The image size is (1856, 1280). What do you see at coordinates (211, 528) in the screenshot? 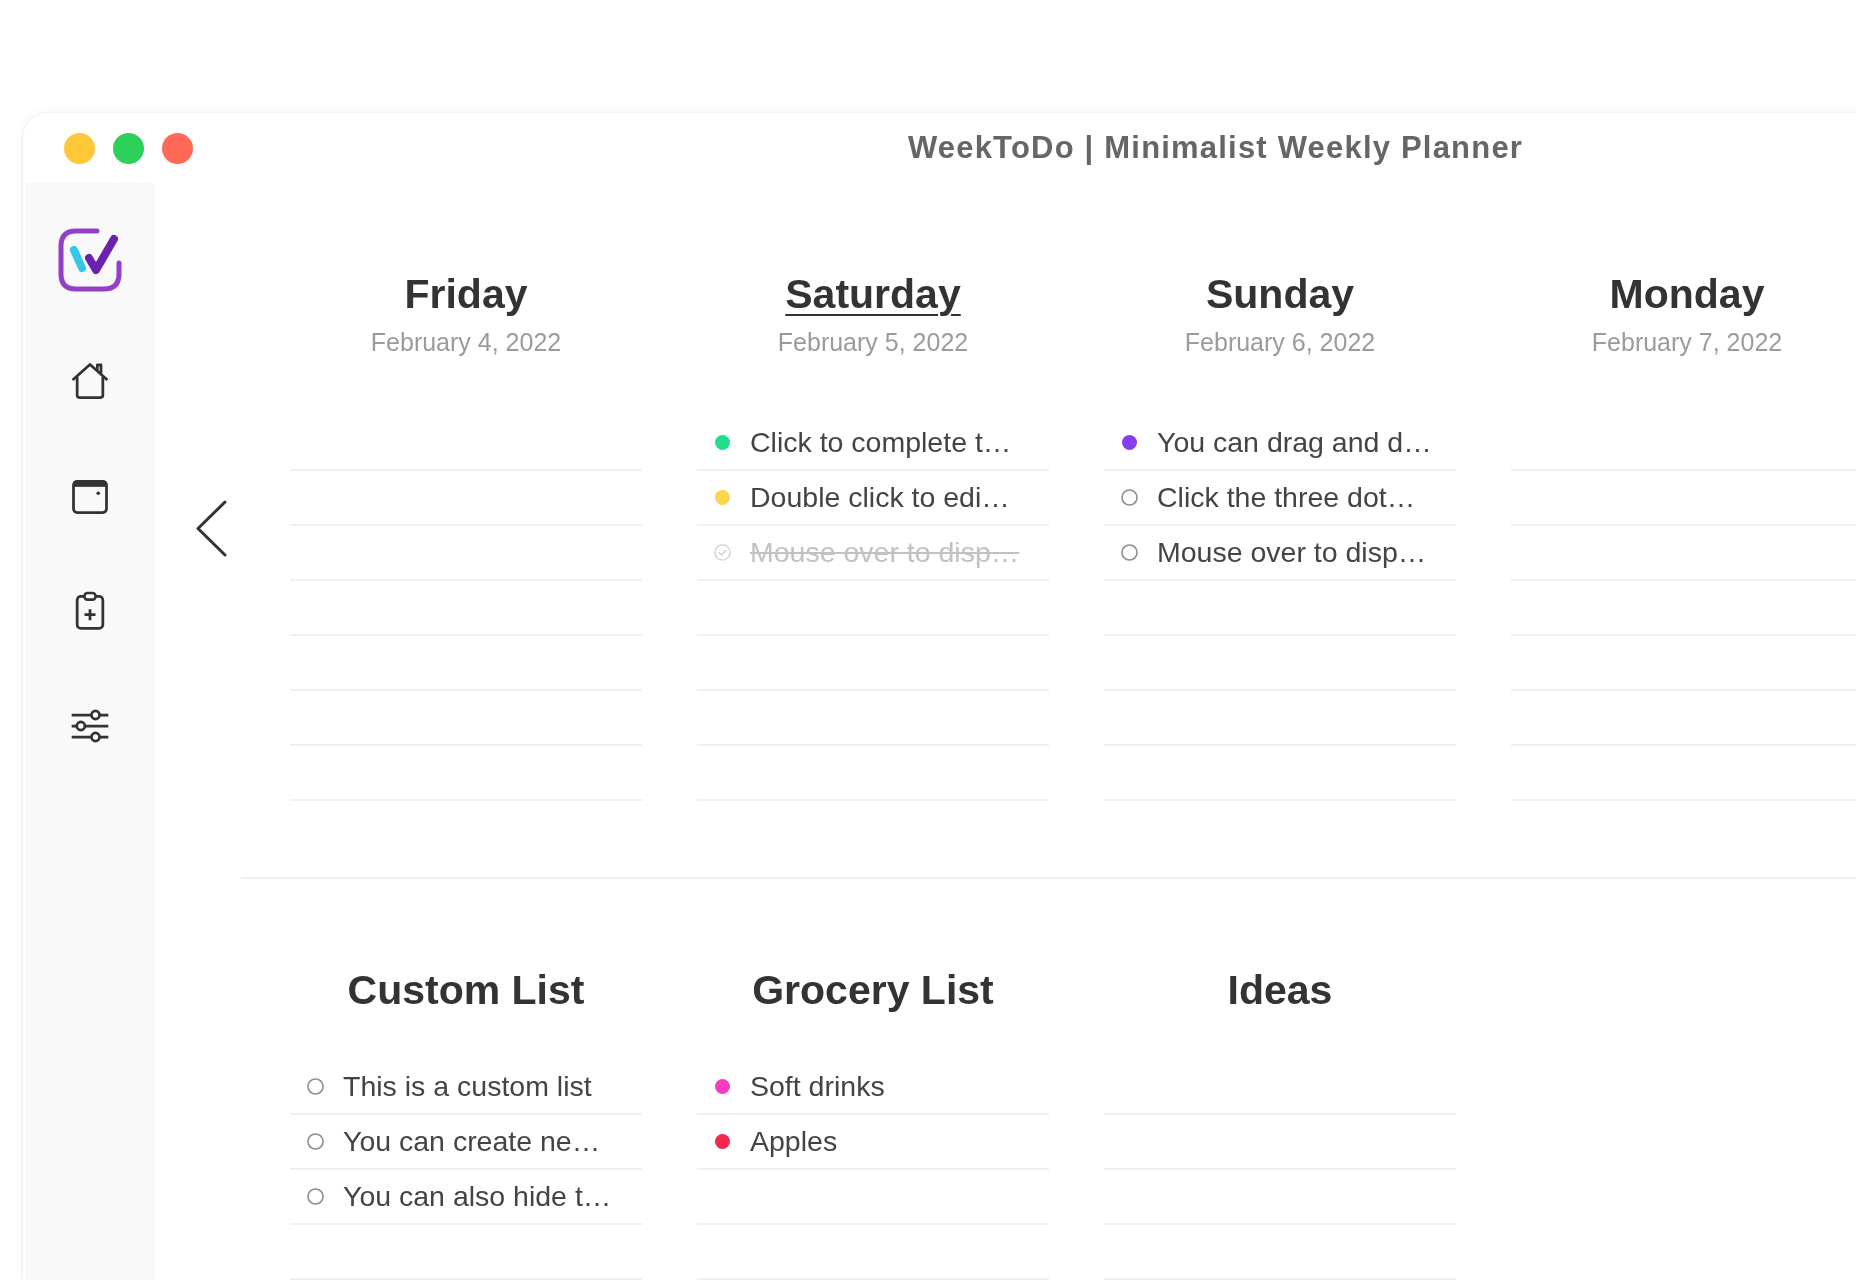
I see `chevron-left-icon` at bounding box center [211, 528].